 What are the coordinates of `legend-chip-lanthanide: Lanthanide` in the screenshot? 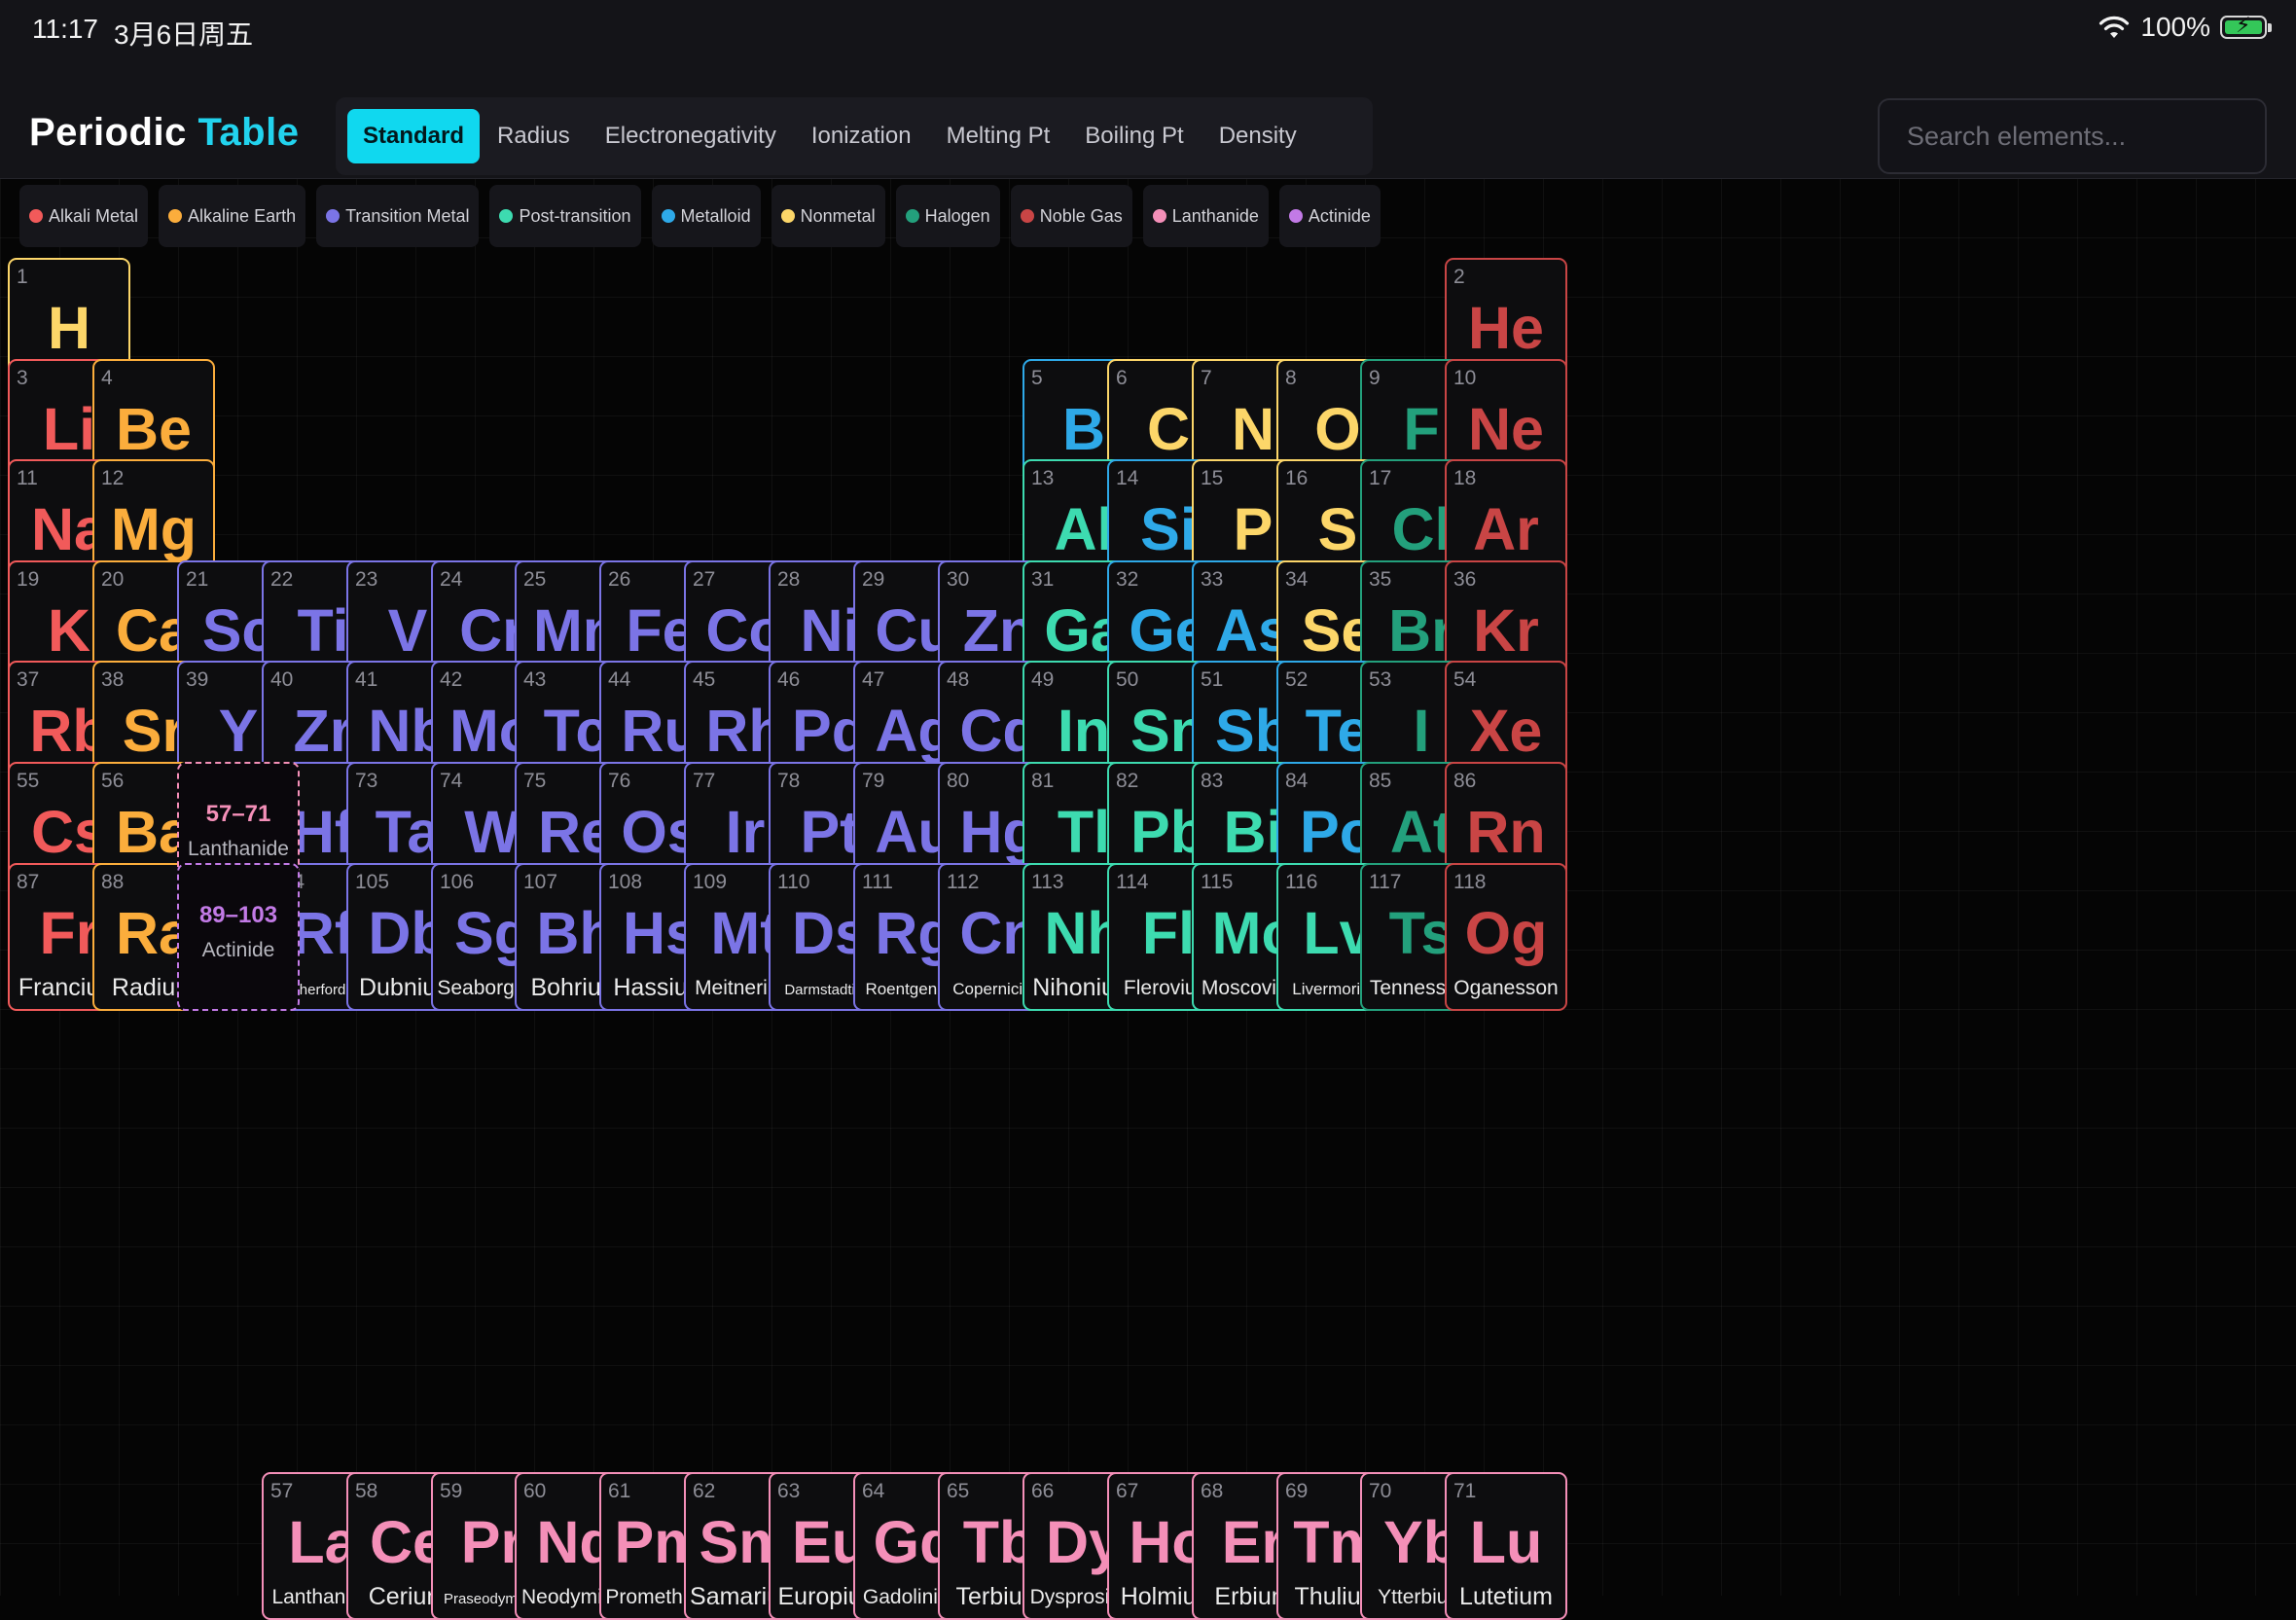 It's located at (1205, 216).